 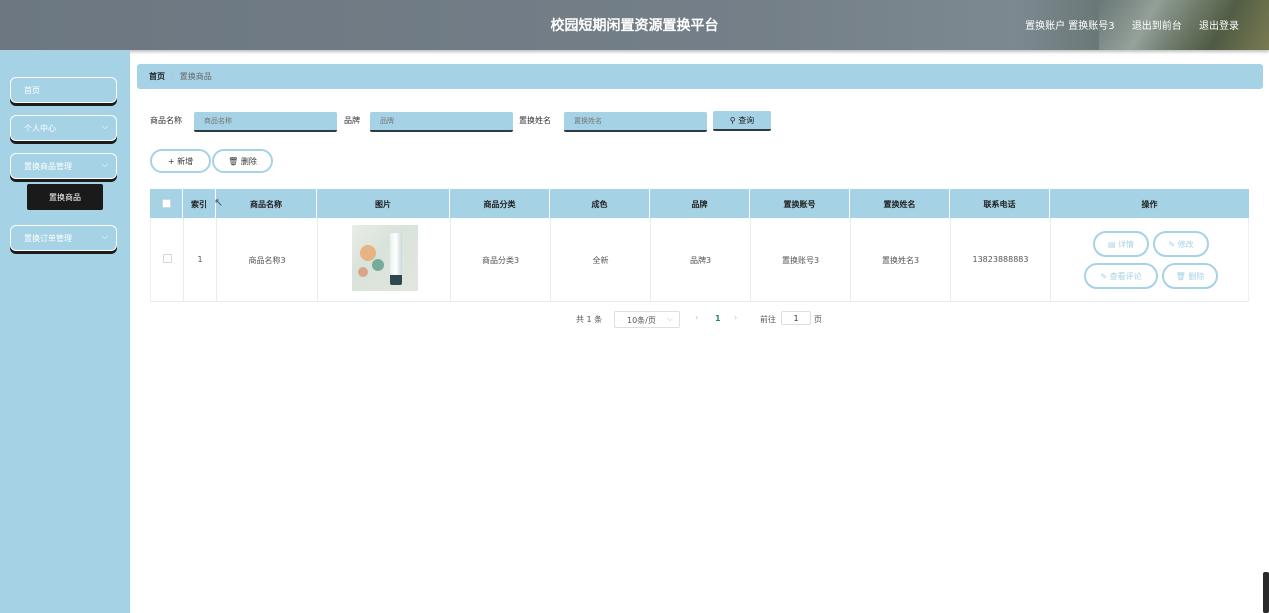 I want to click on header-phone: 联系电话, so click(x=1000, y=203).